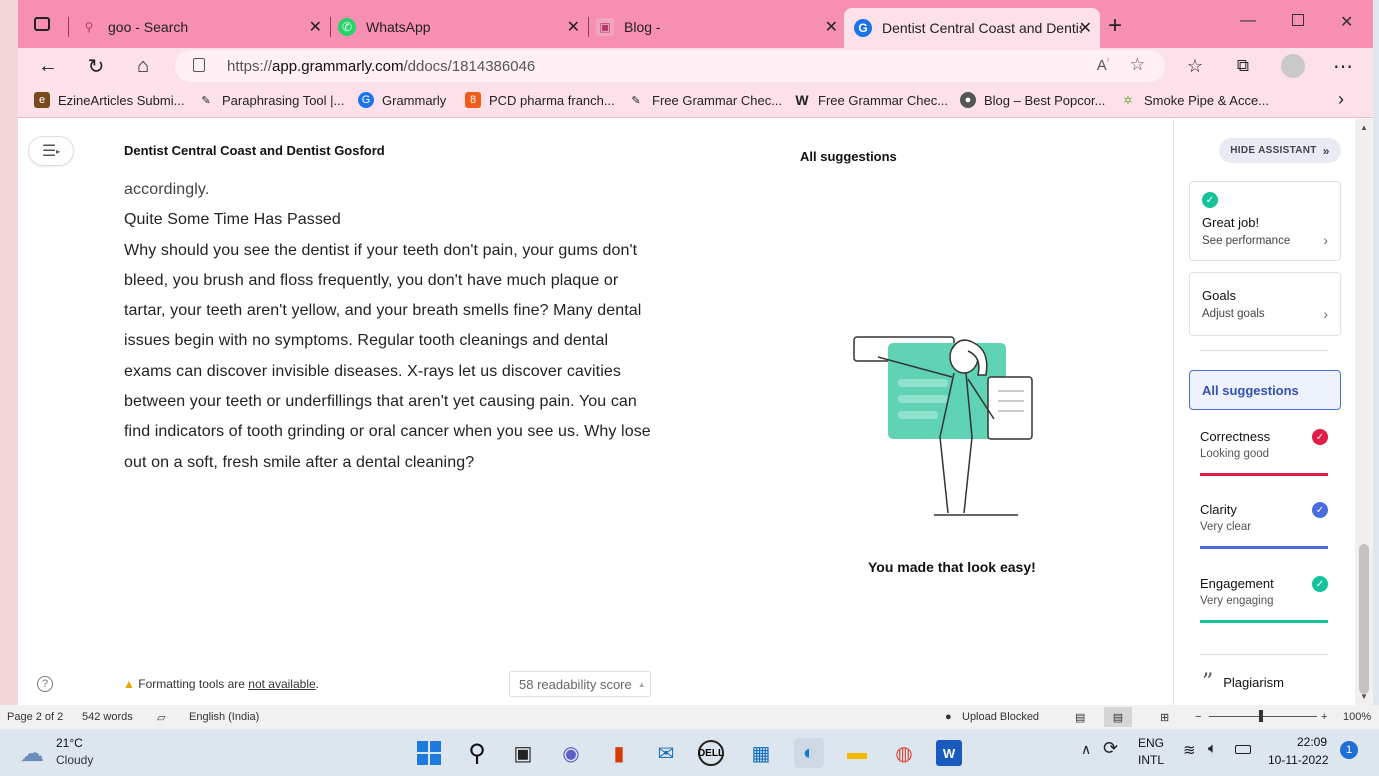 This screenshot has width=1379, height=776. Describe the element at coordinates (1298, 20) in the screenshot. I see `maximize-button` at that location.